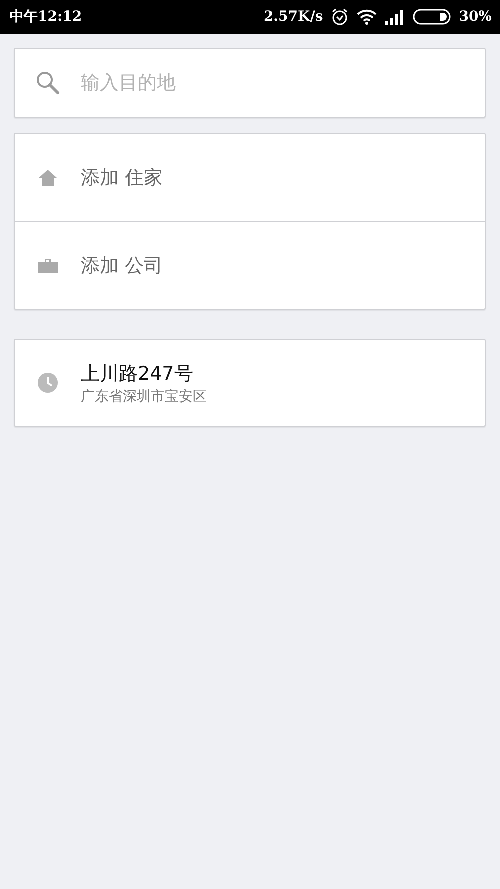 This screenshot has width=500, height=889. Describe the element at coordinates (144, 397) in the screenshot. I see `place-address: 广东省深圳市宝安区` at that location.